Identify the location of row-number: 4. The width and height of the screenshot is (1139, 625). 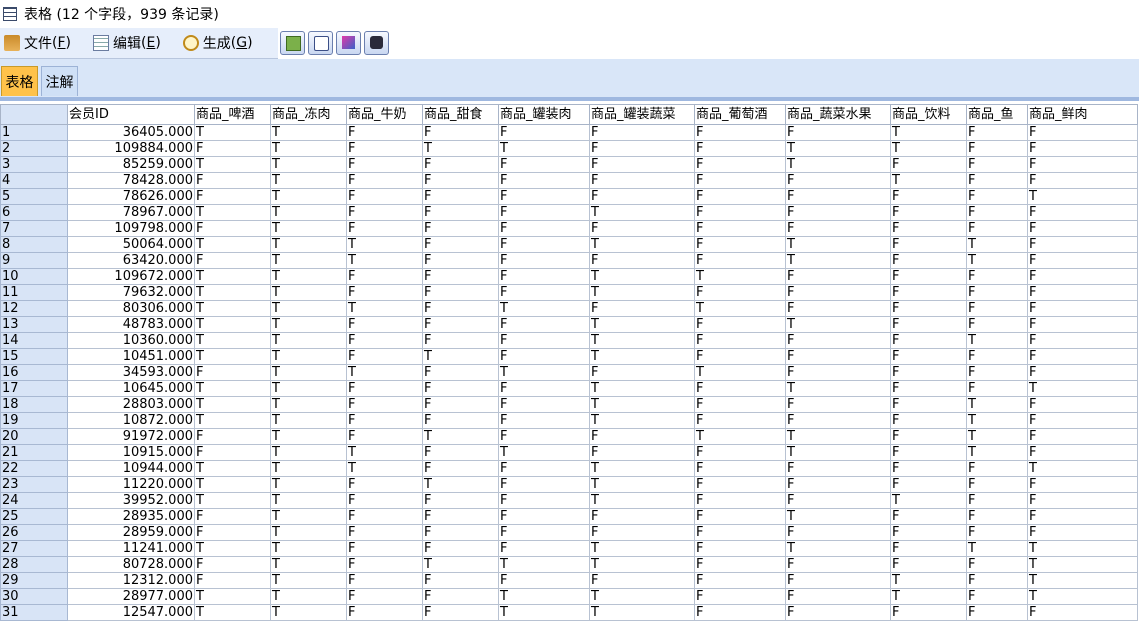
(34, 180).